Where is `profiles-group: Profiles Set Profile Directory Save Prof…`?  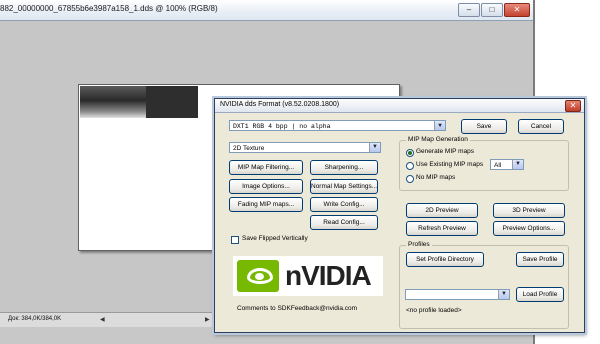
profiles-group: Profiles Set Profile Directory Save Prof… is located at coordinates (484, 285).